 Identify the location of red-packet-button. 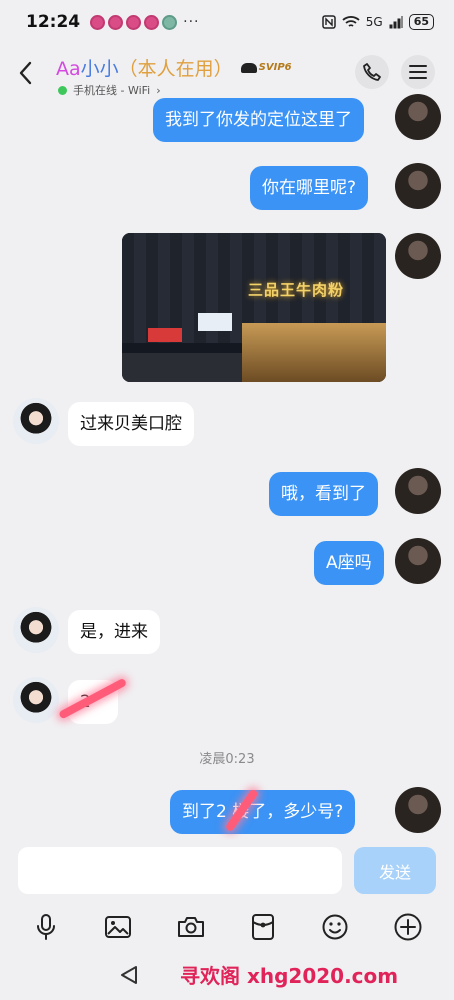
(263, 927).